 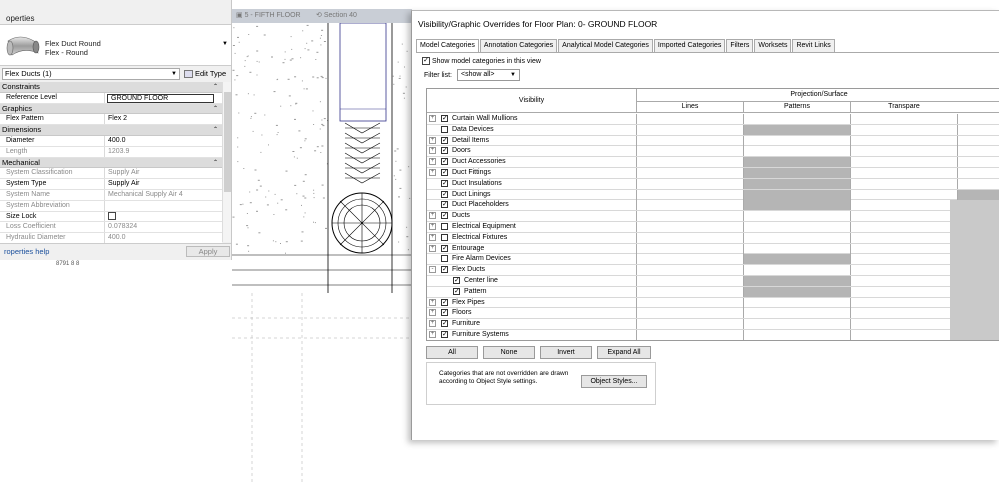 What do you see at coordinates (689, 45) in the screenshot?
I see `tab-imported-categories: Imported Categories` at bounding box center [689, 45].